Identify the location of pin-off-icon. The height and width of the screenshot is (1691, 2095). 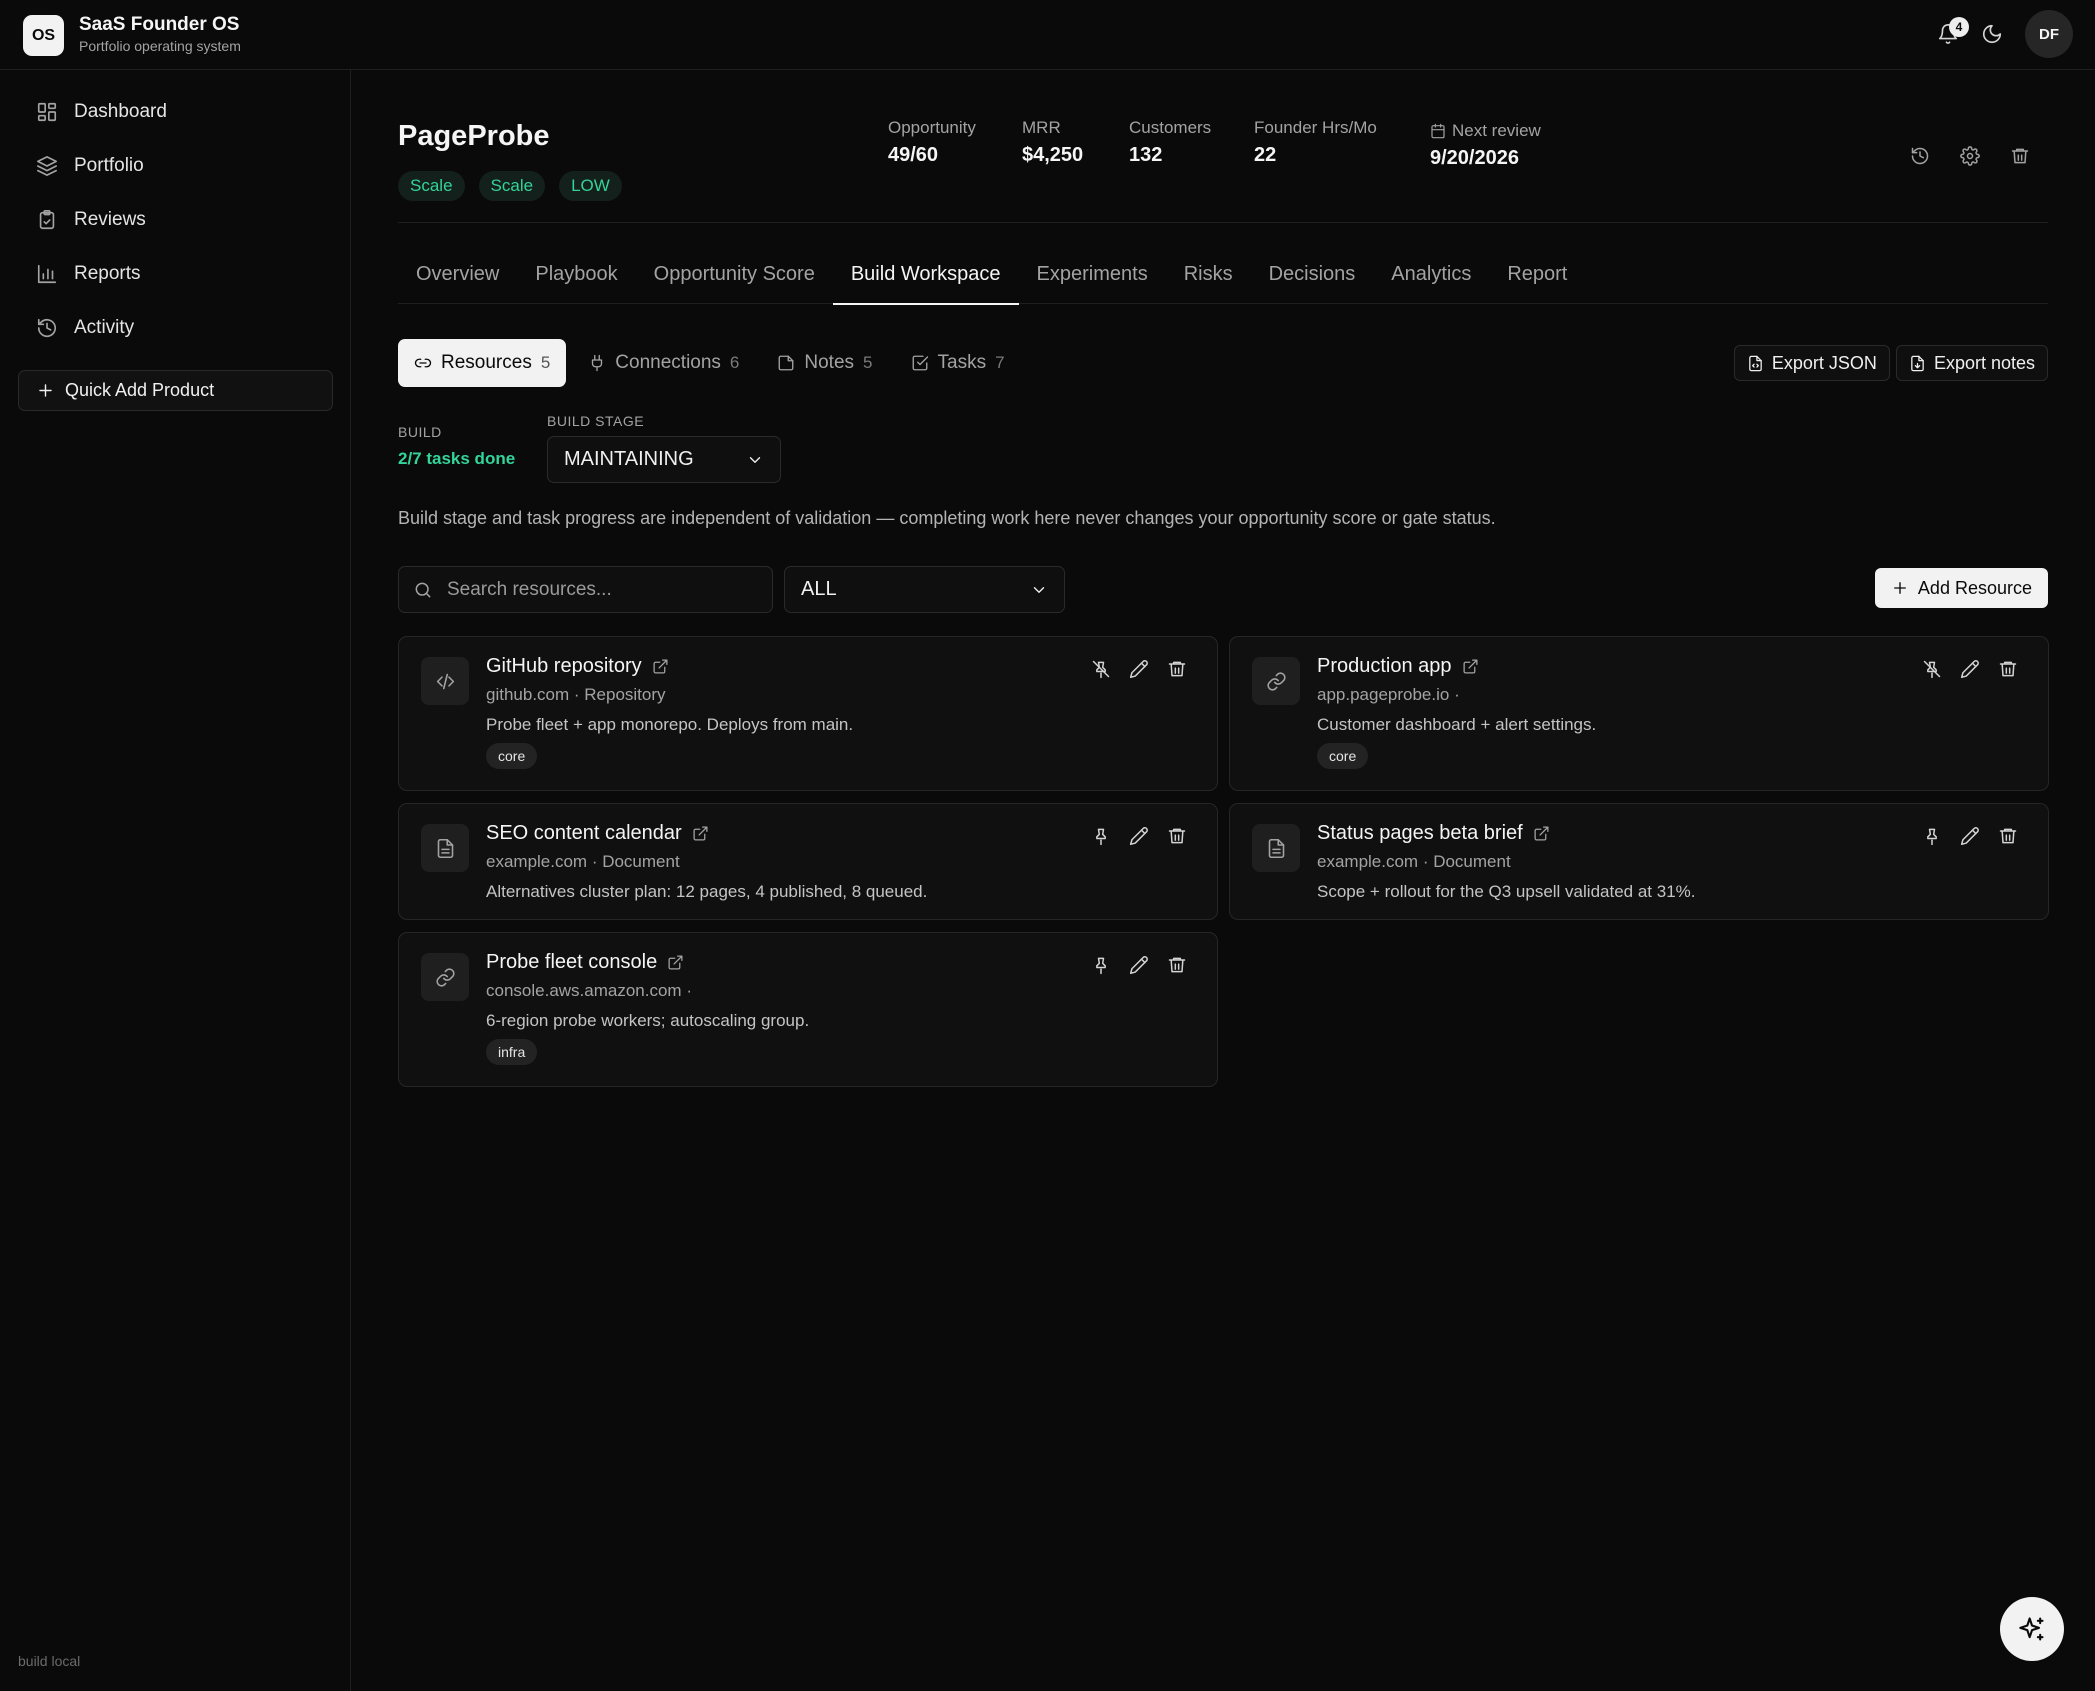
(1932, 669).